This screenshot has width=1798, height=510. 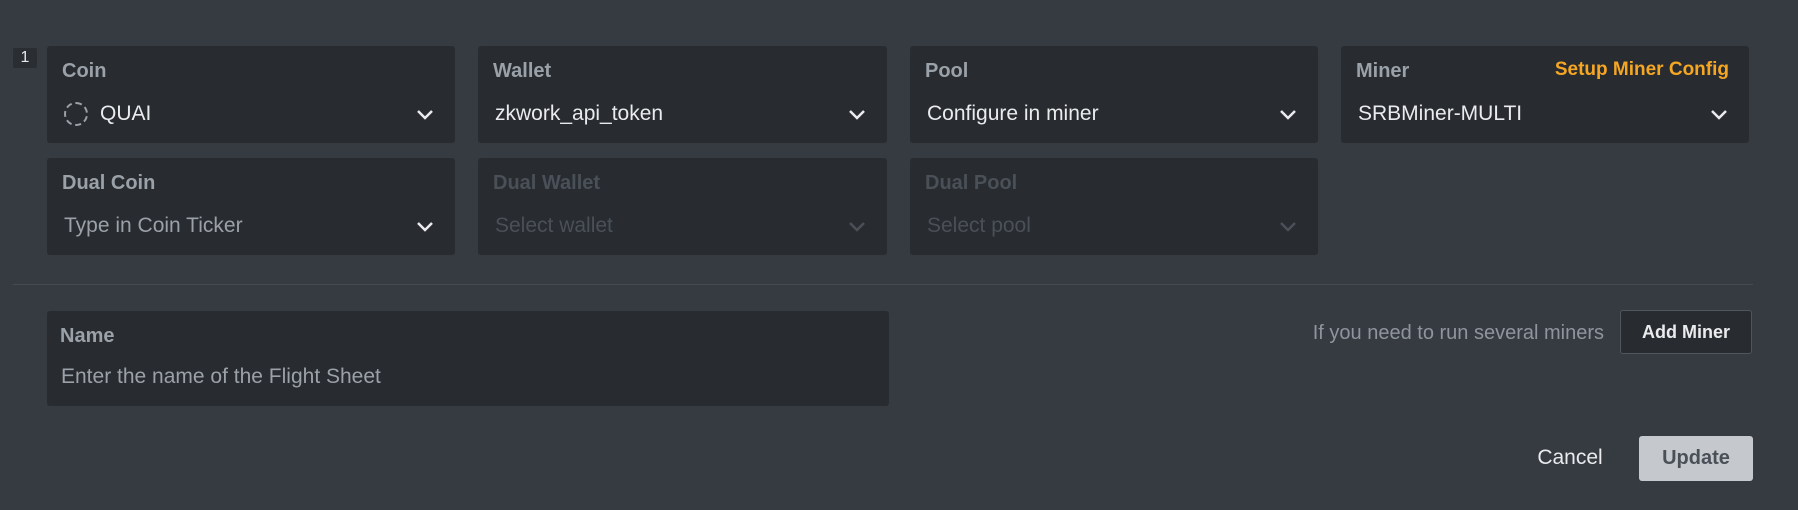 What do you see at coordinates (87, 336) in the screenshot?
I see `name-label: Name` at bounding box center [87, 336].